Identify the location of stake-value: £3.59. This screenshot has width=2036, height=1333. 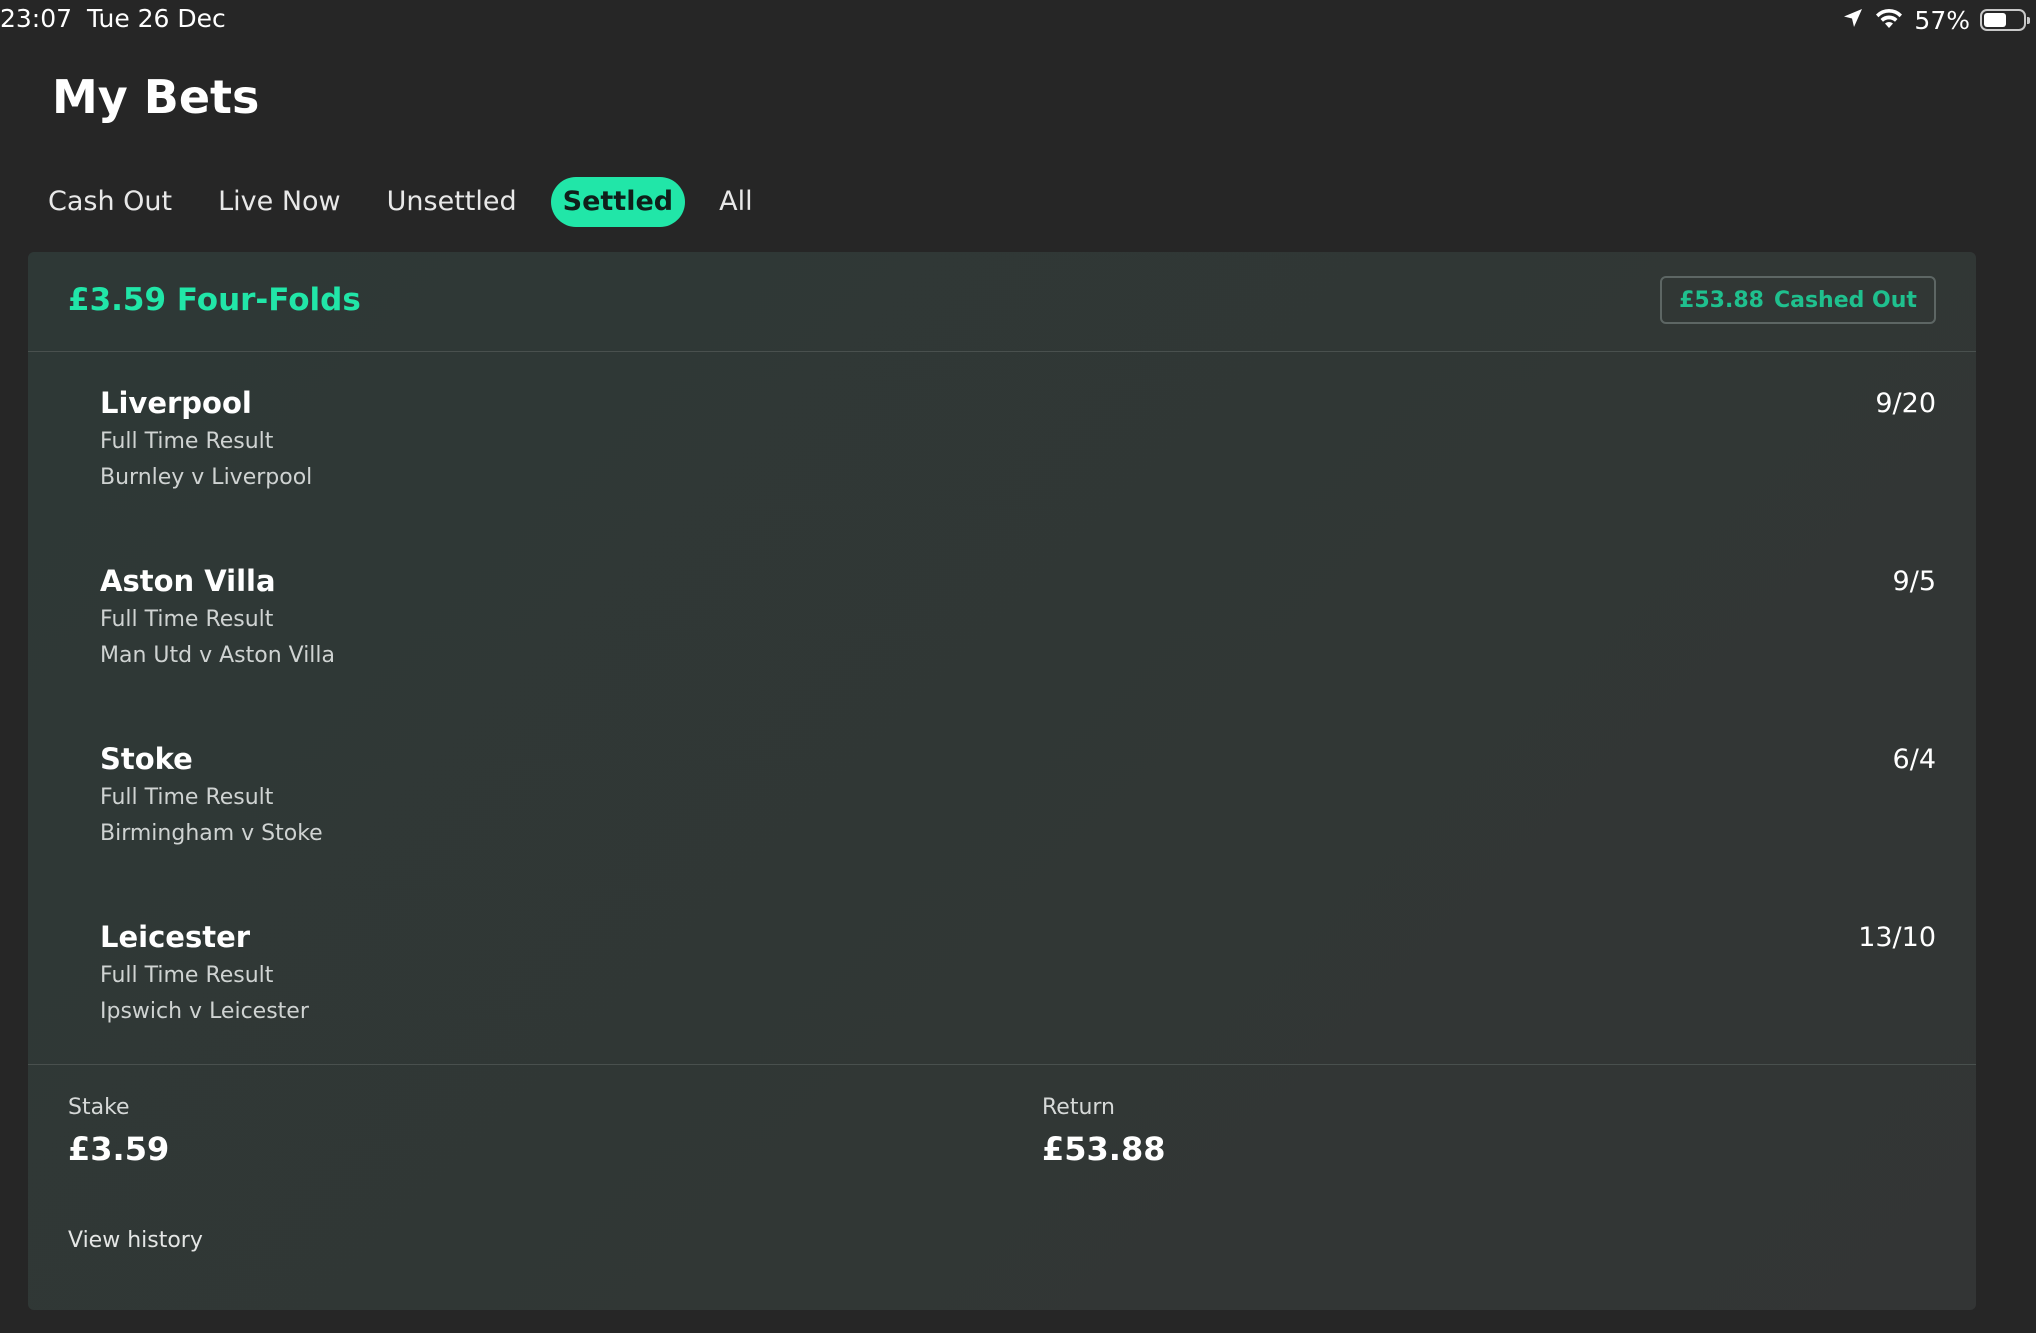
(119, 1149).